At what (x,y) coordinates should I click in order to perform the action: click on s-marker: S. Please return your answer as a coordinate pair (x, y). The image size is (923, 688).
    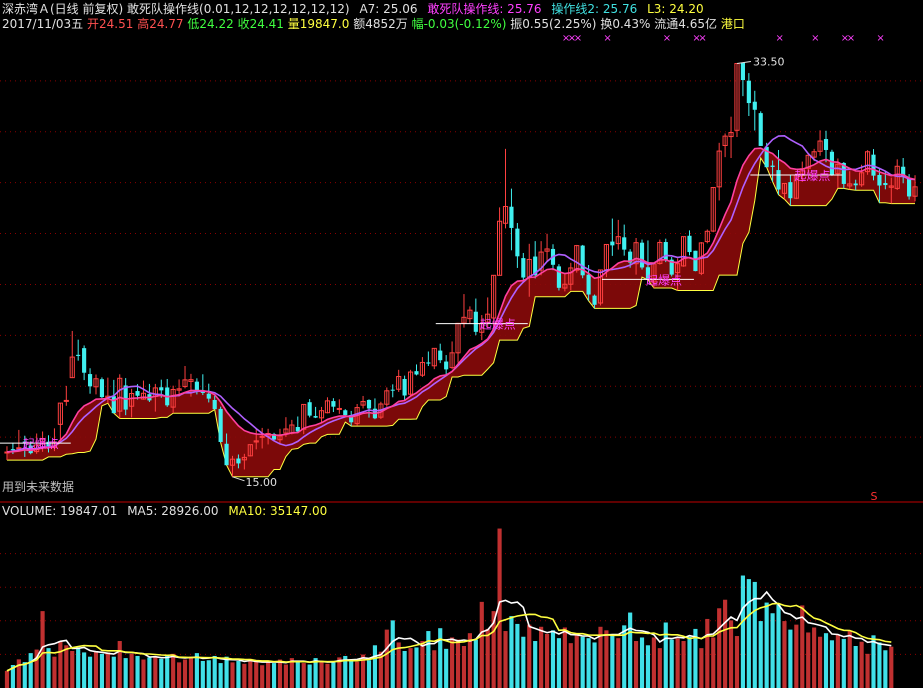
    Looking at the image, I should click on (873, 496).